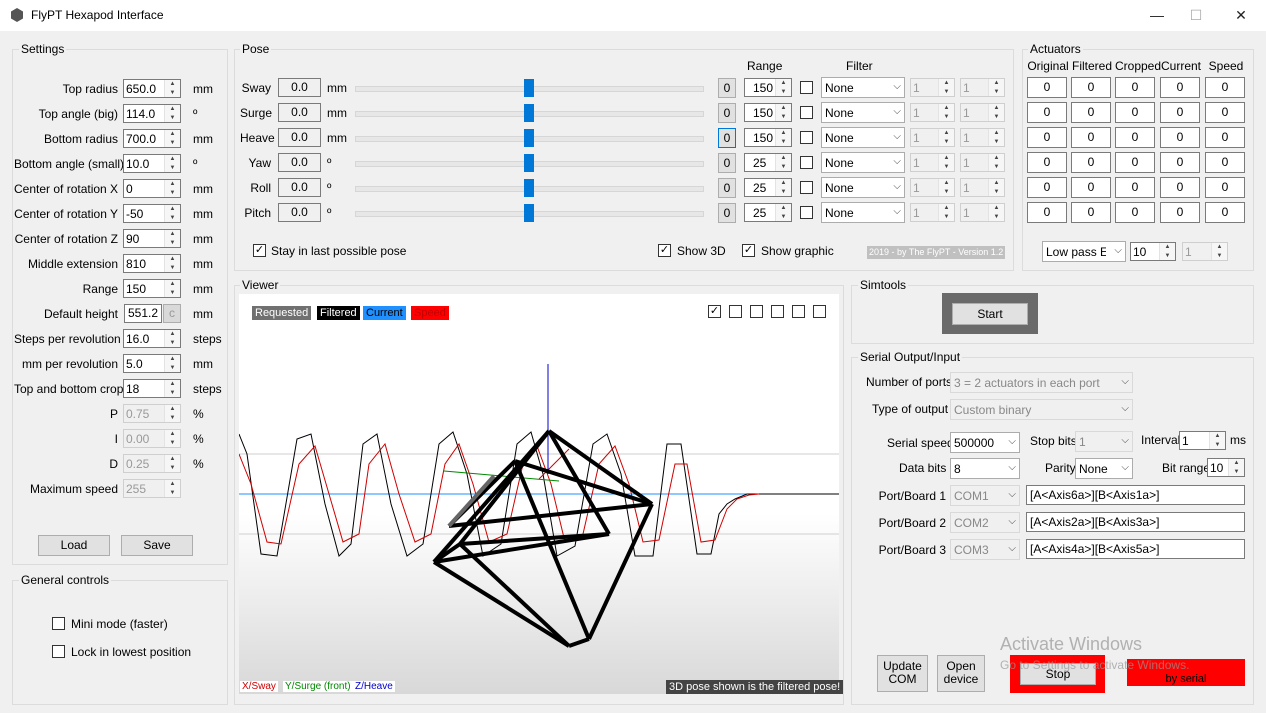  What do you see at coordinates (256, 113) in the screenshot?
I see `pose-label: Surge` at bounding box center [256, 113].